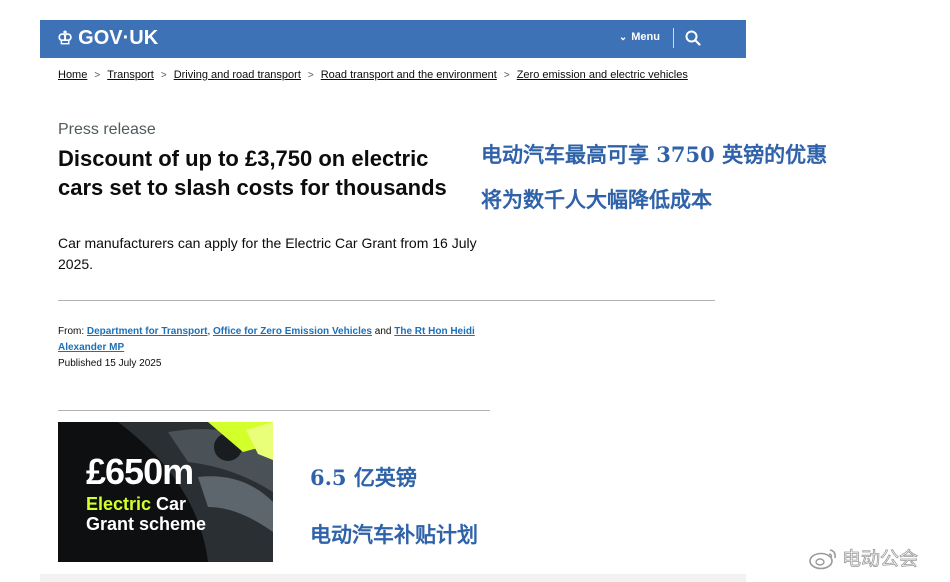 The image size is (950, 582). I want to click on header-divider, so click(673, 38).